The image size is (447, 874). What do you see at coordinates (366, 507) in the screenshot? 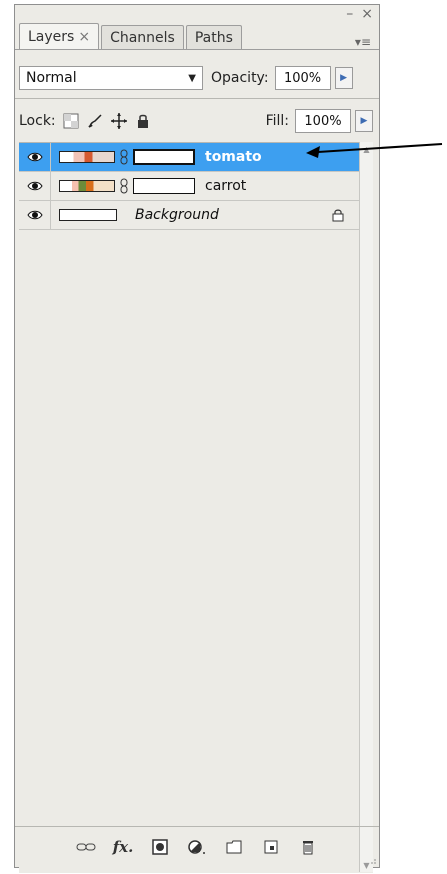
I see `layers-scrollbar: ▲ ▼` at bounding box center [366, 507].